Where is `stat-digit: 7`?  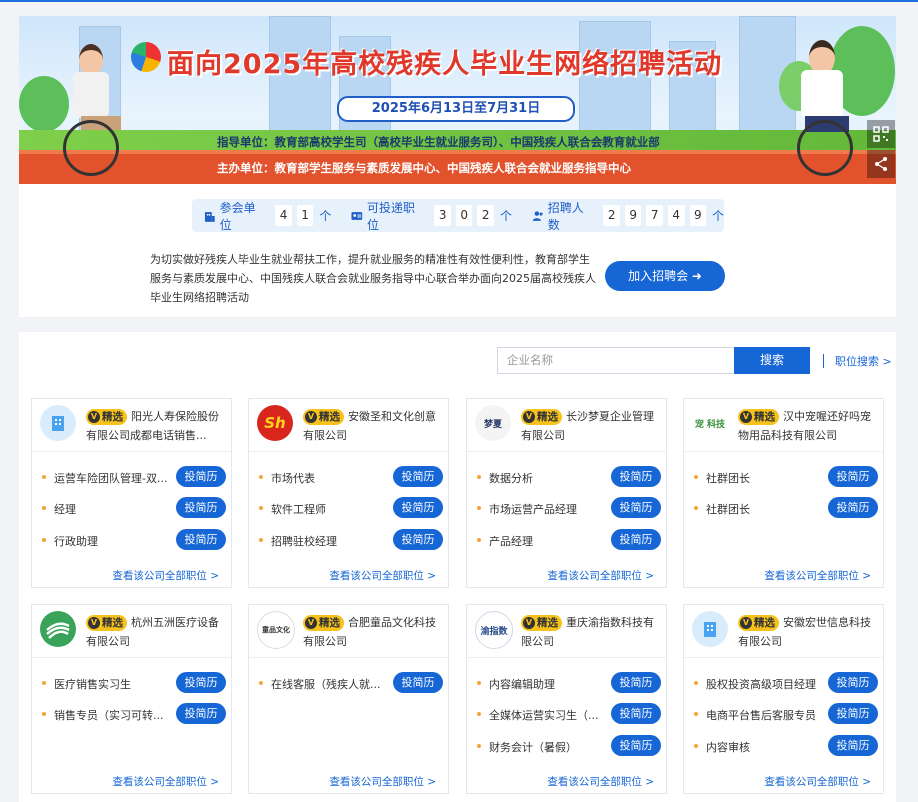
stat-digit: 7 is located at coordinates (654, 215).